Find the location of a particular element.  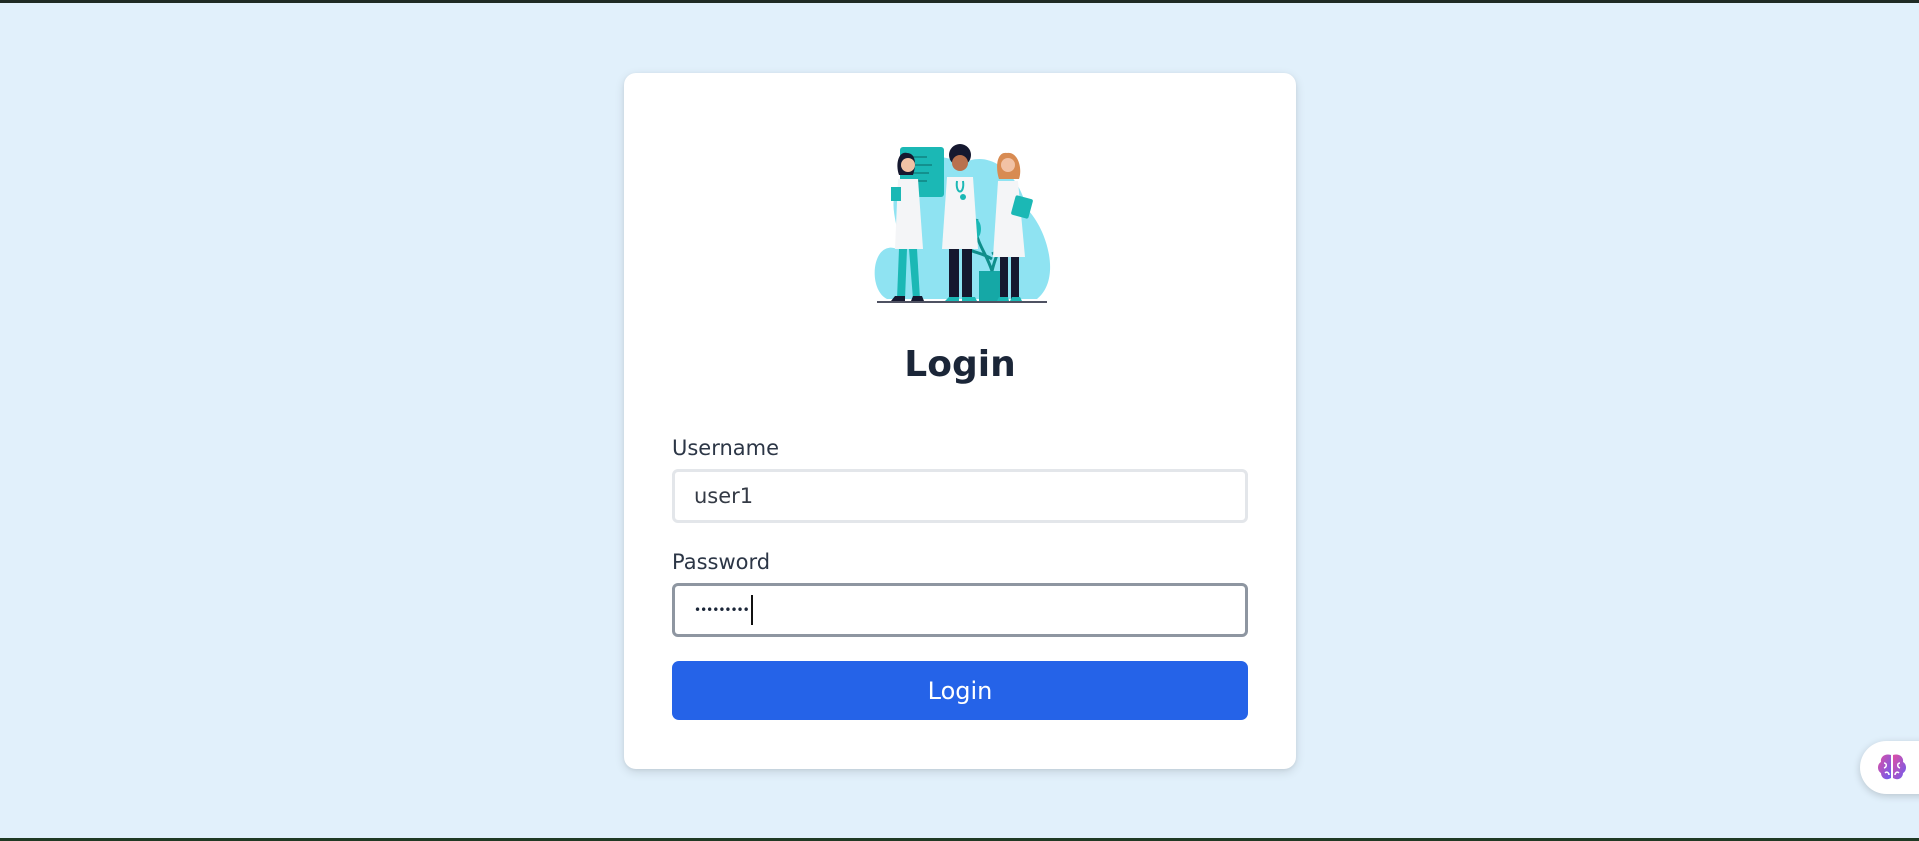

password-label: Password is located at coordinates (721, 562).